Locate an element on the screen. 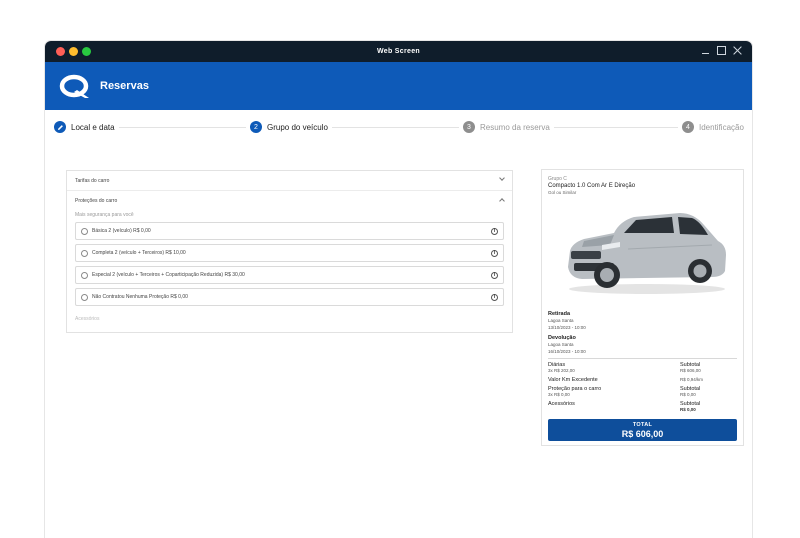  row-value: R$ 0,94/km is located at coordinates (692, 379).